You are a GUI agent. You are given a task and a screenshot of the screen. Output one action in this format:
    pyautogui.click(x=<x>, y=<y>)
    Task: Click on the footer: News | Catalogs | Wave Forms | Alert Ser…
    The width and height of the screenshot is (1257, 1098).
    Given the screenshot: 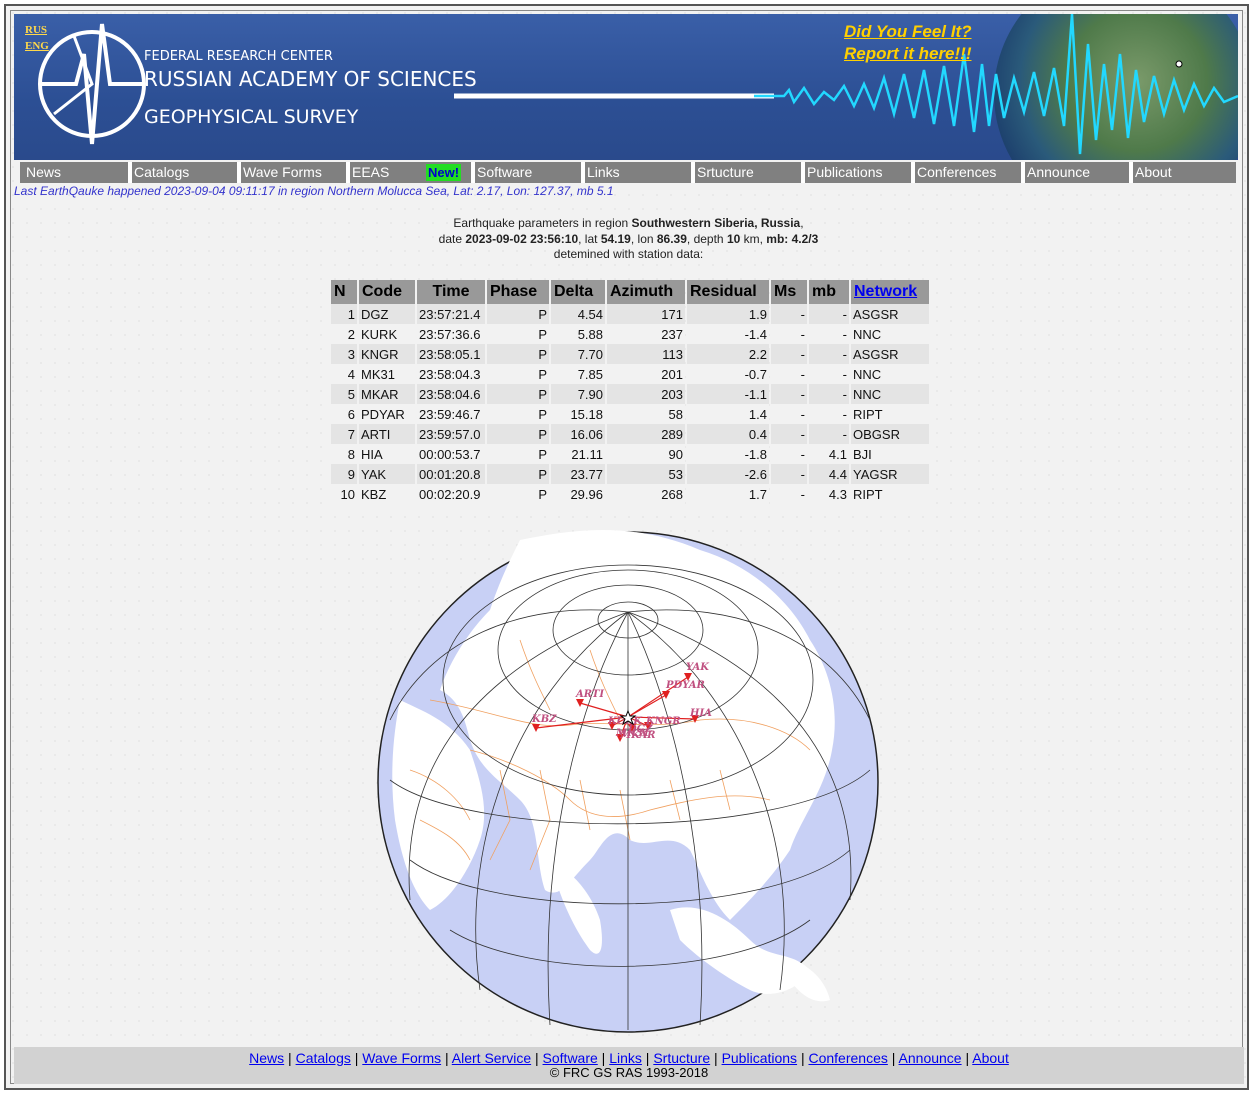 What is the action you would take?
    pyautogui.click(x=629, y=1065)
    